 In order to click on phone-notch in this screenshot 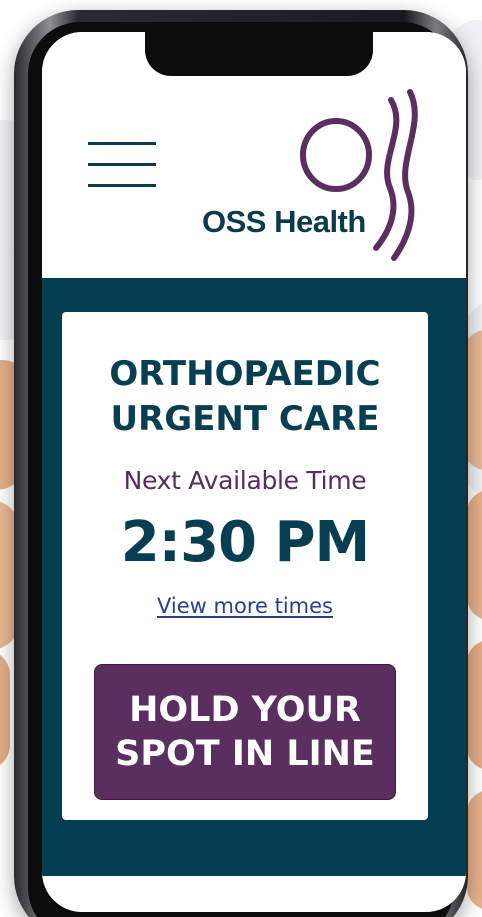, I will do `click(259, 54)`.